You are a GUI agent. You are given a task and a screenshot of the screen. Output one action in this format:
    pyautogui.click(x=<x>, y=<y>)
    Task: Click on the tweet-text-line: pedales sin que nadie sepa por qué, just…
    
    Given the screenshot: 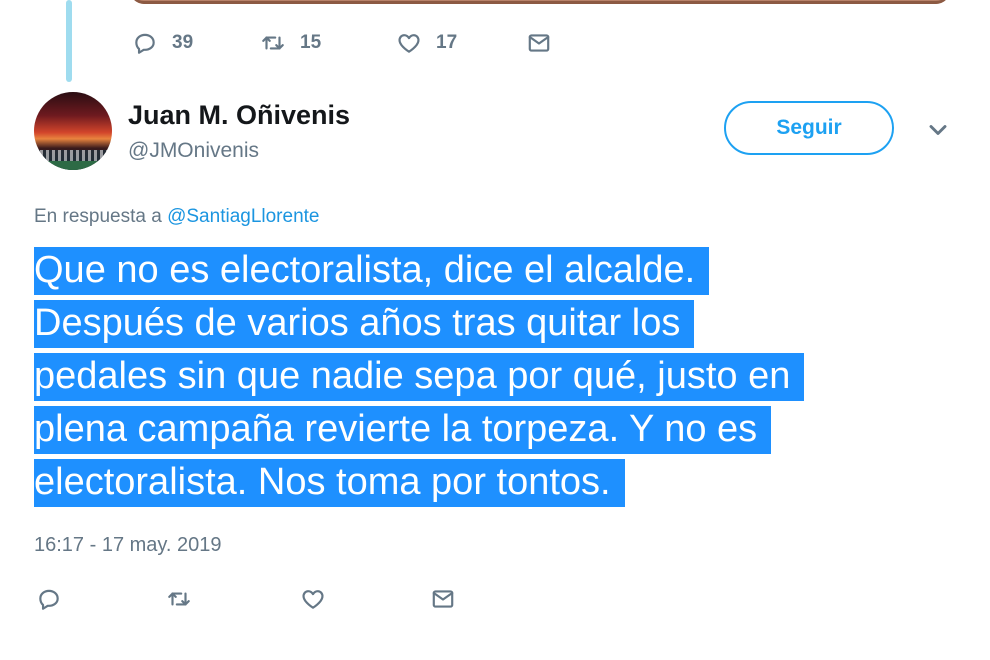 What is the action you would take?
    pyautogui.click(x=499, y=376)
    